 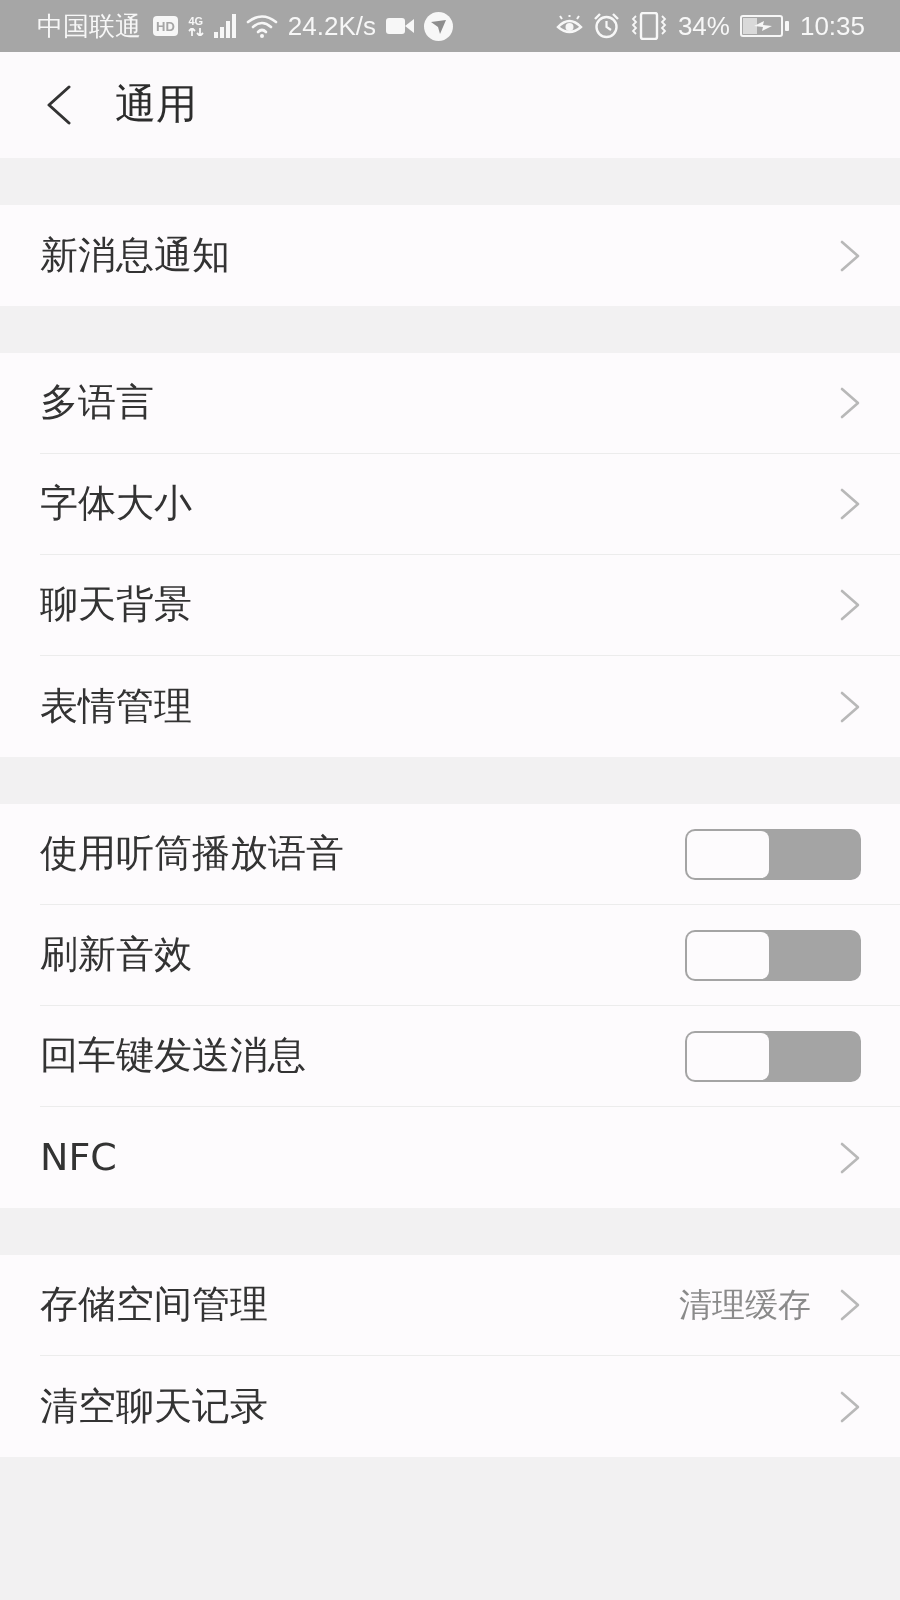 What do you see at coordinates (116, 605) in the screenshot?
I see `setting-label: 聊天背景` at bounding box center [116, 605].